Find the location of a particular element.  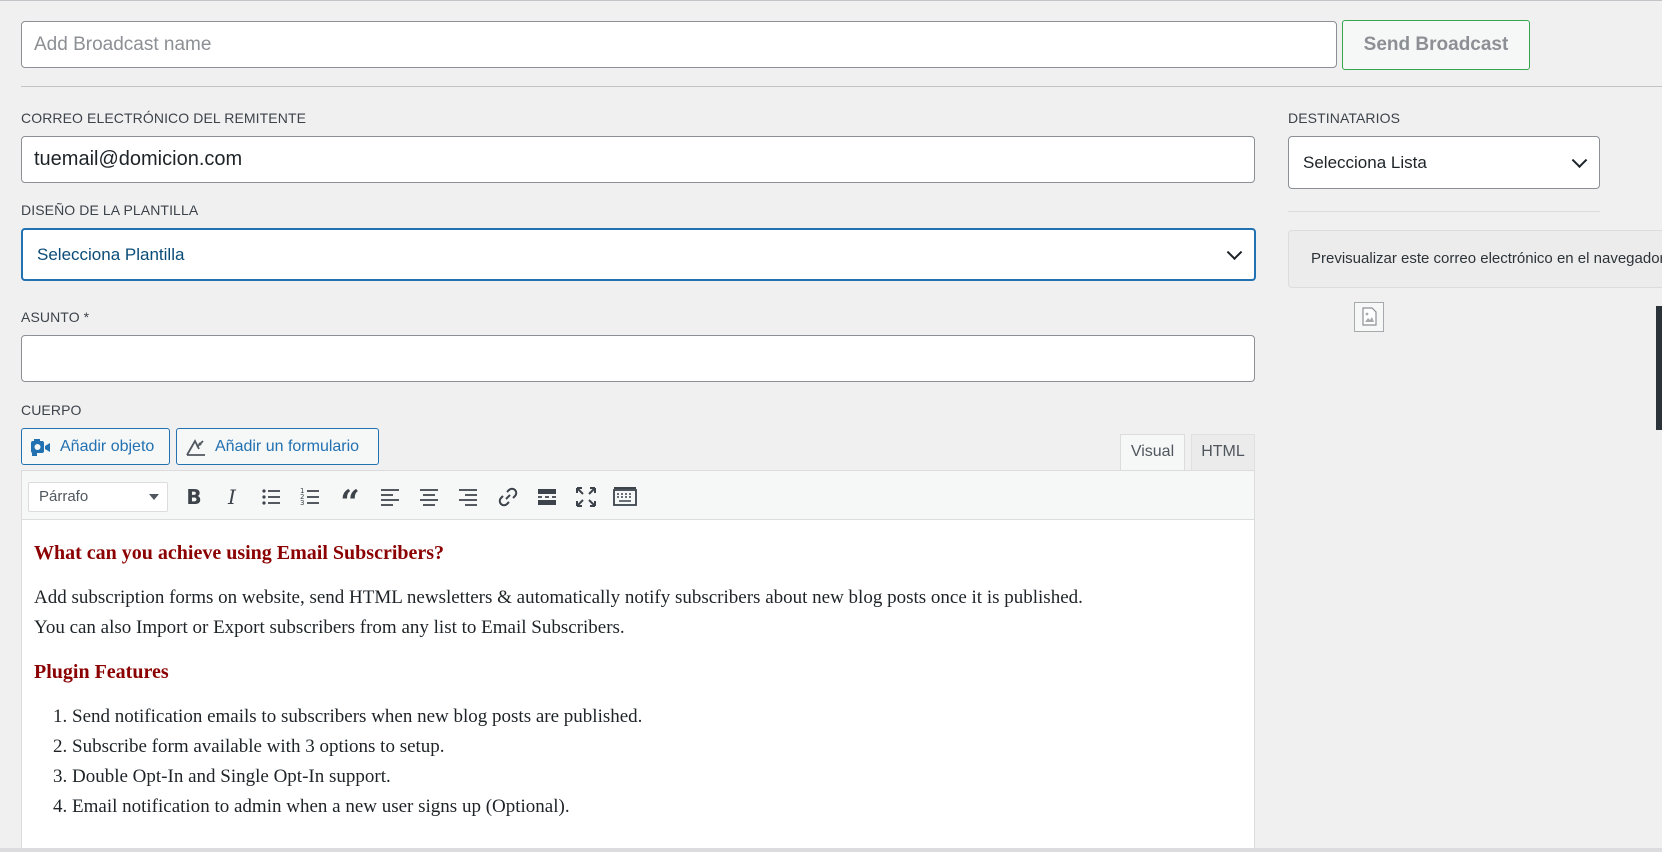

sender-email-label: CORREO ELECTRÓNICO DEL REMITENTE is located at coordinates (164, 118).